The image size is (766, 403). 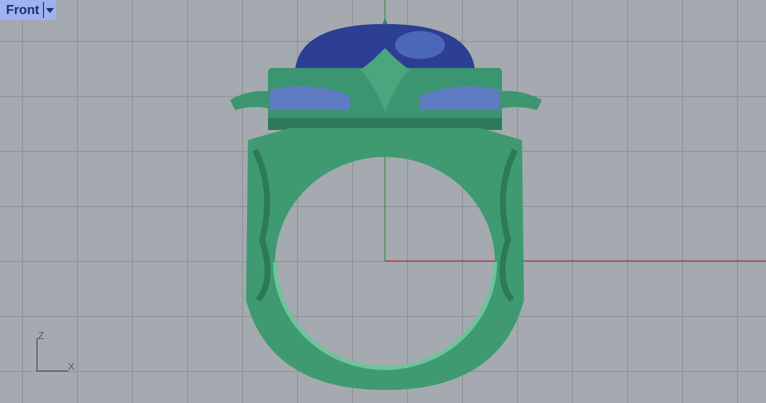 I want to click on x-axis-label: X, so click(x=71, y=368).